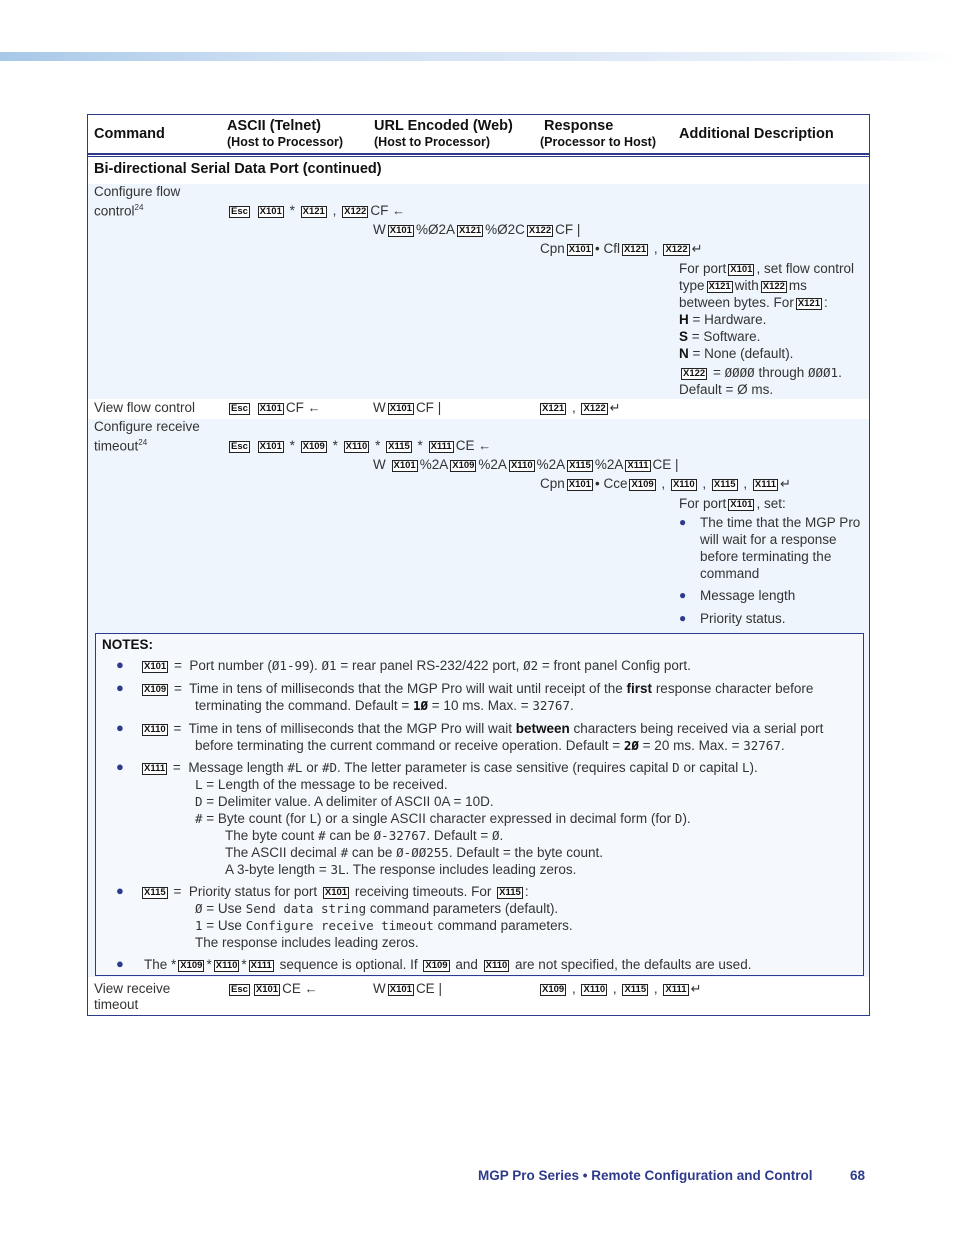  I want to click on text: = Byte count (for, so click(258, 818).